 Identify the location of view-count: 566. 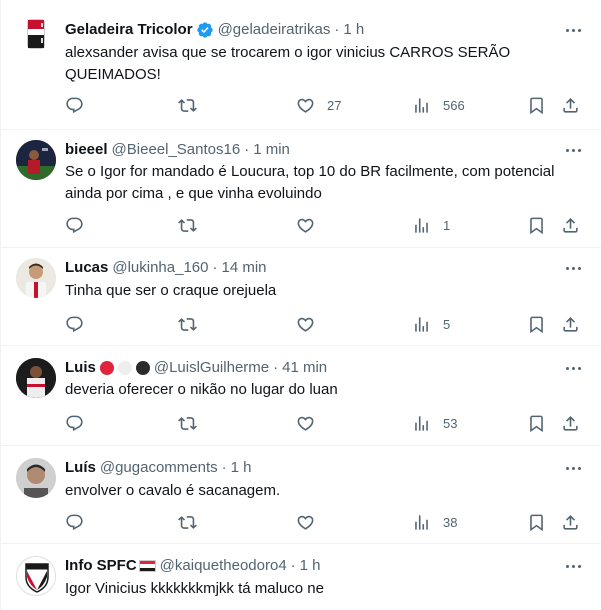
(454, 105).